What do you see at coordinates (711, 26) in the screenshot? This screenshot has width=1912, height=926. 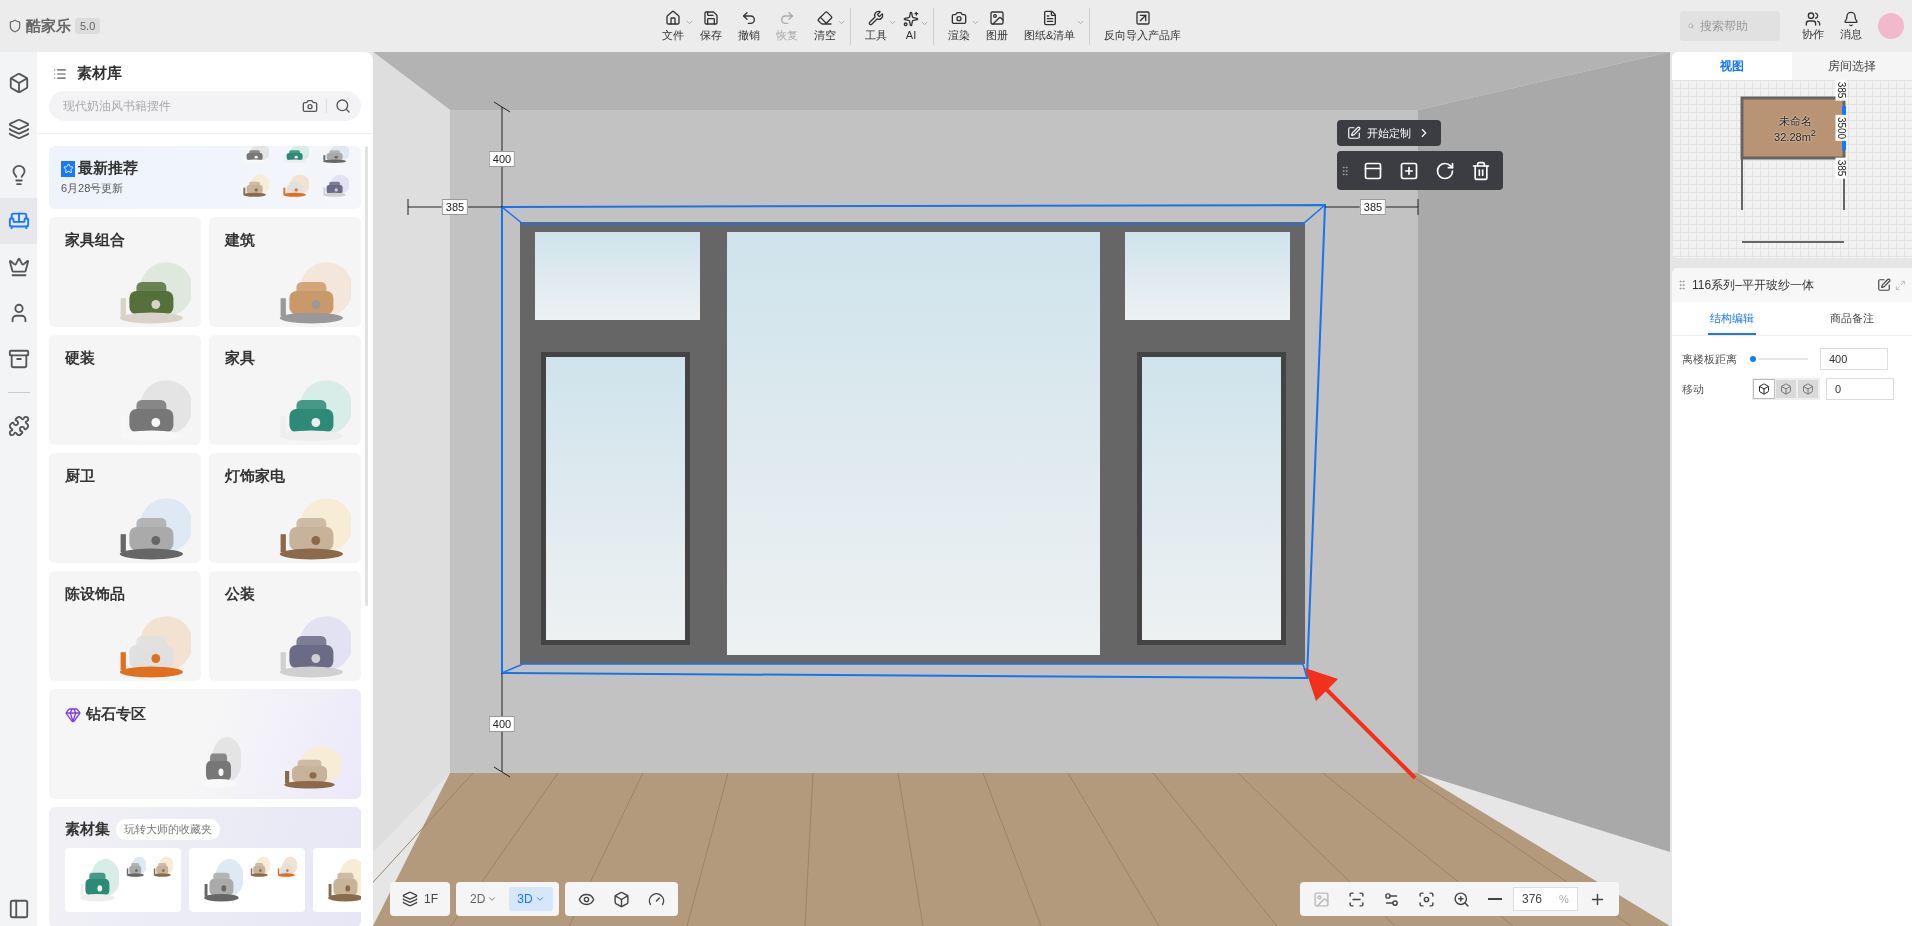 I see `toolbar-button: 保存` at bounding box center [711, 26].